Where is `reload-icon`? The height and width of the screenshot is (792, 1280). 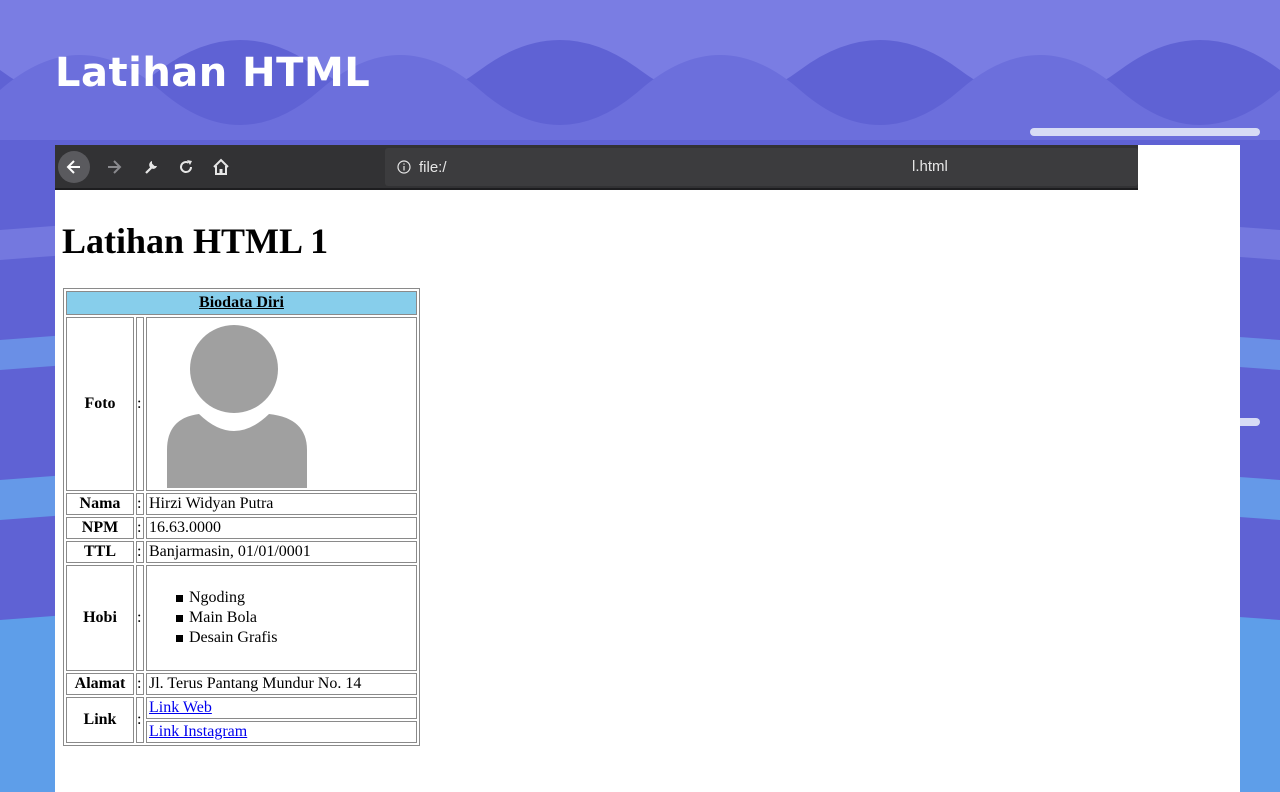
reload-icon is located at coordinates (186, 166).